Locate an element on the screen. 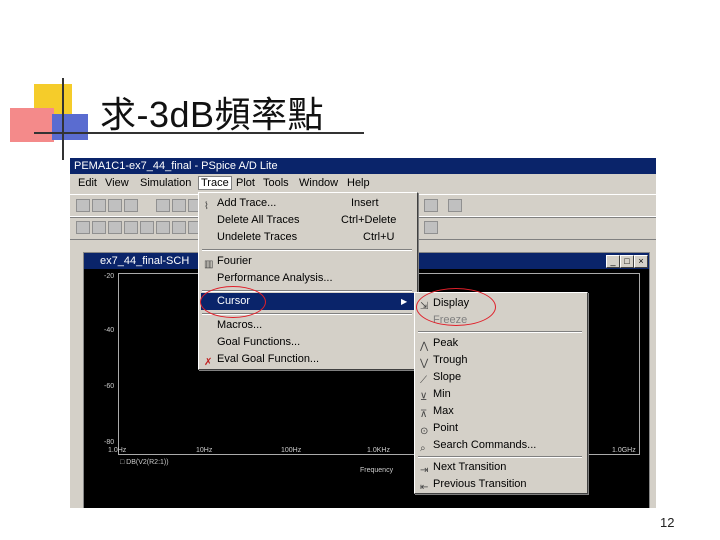 The height and width of the screenshot is (540, 720). window-title: PEMA1C1-ex7_44_final - PSpice A/D Lite is located at coordinates (363, 166).